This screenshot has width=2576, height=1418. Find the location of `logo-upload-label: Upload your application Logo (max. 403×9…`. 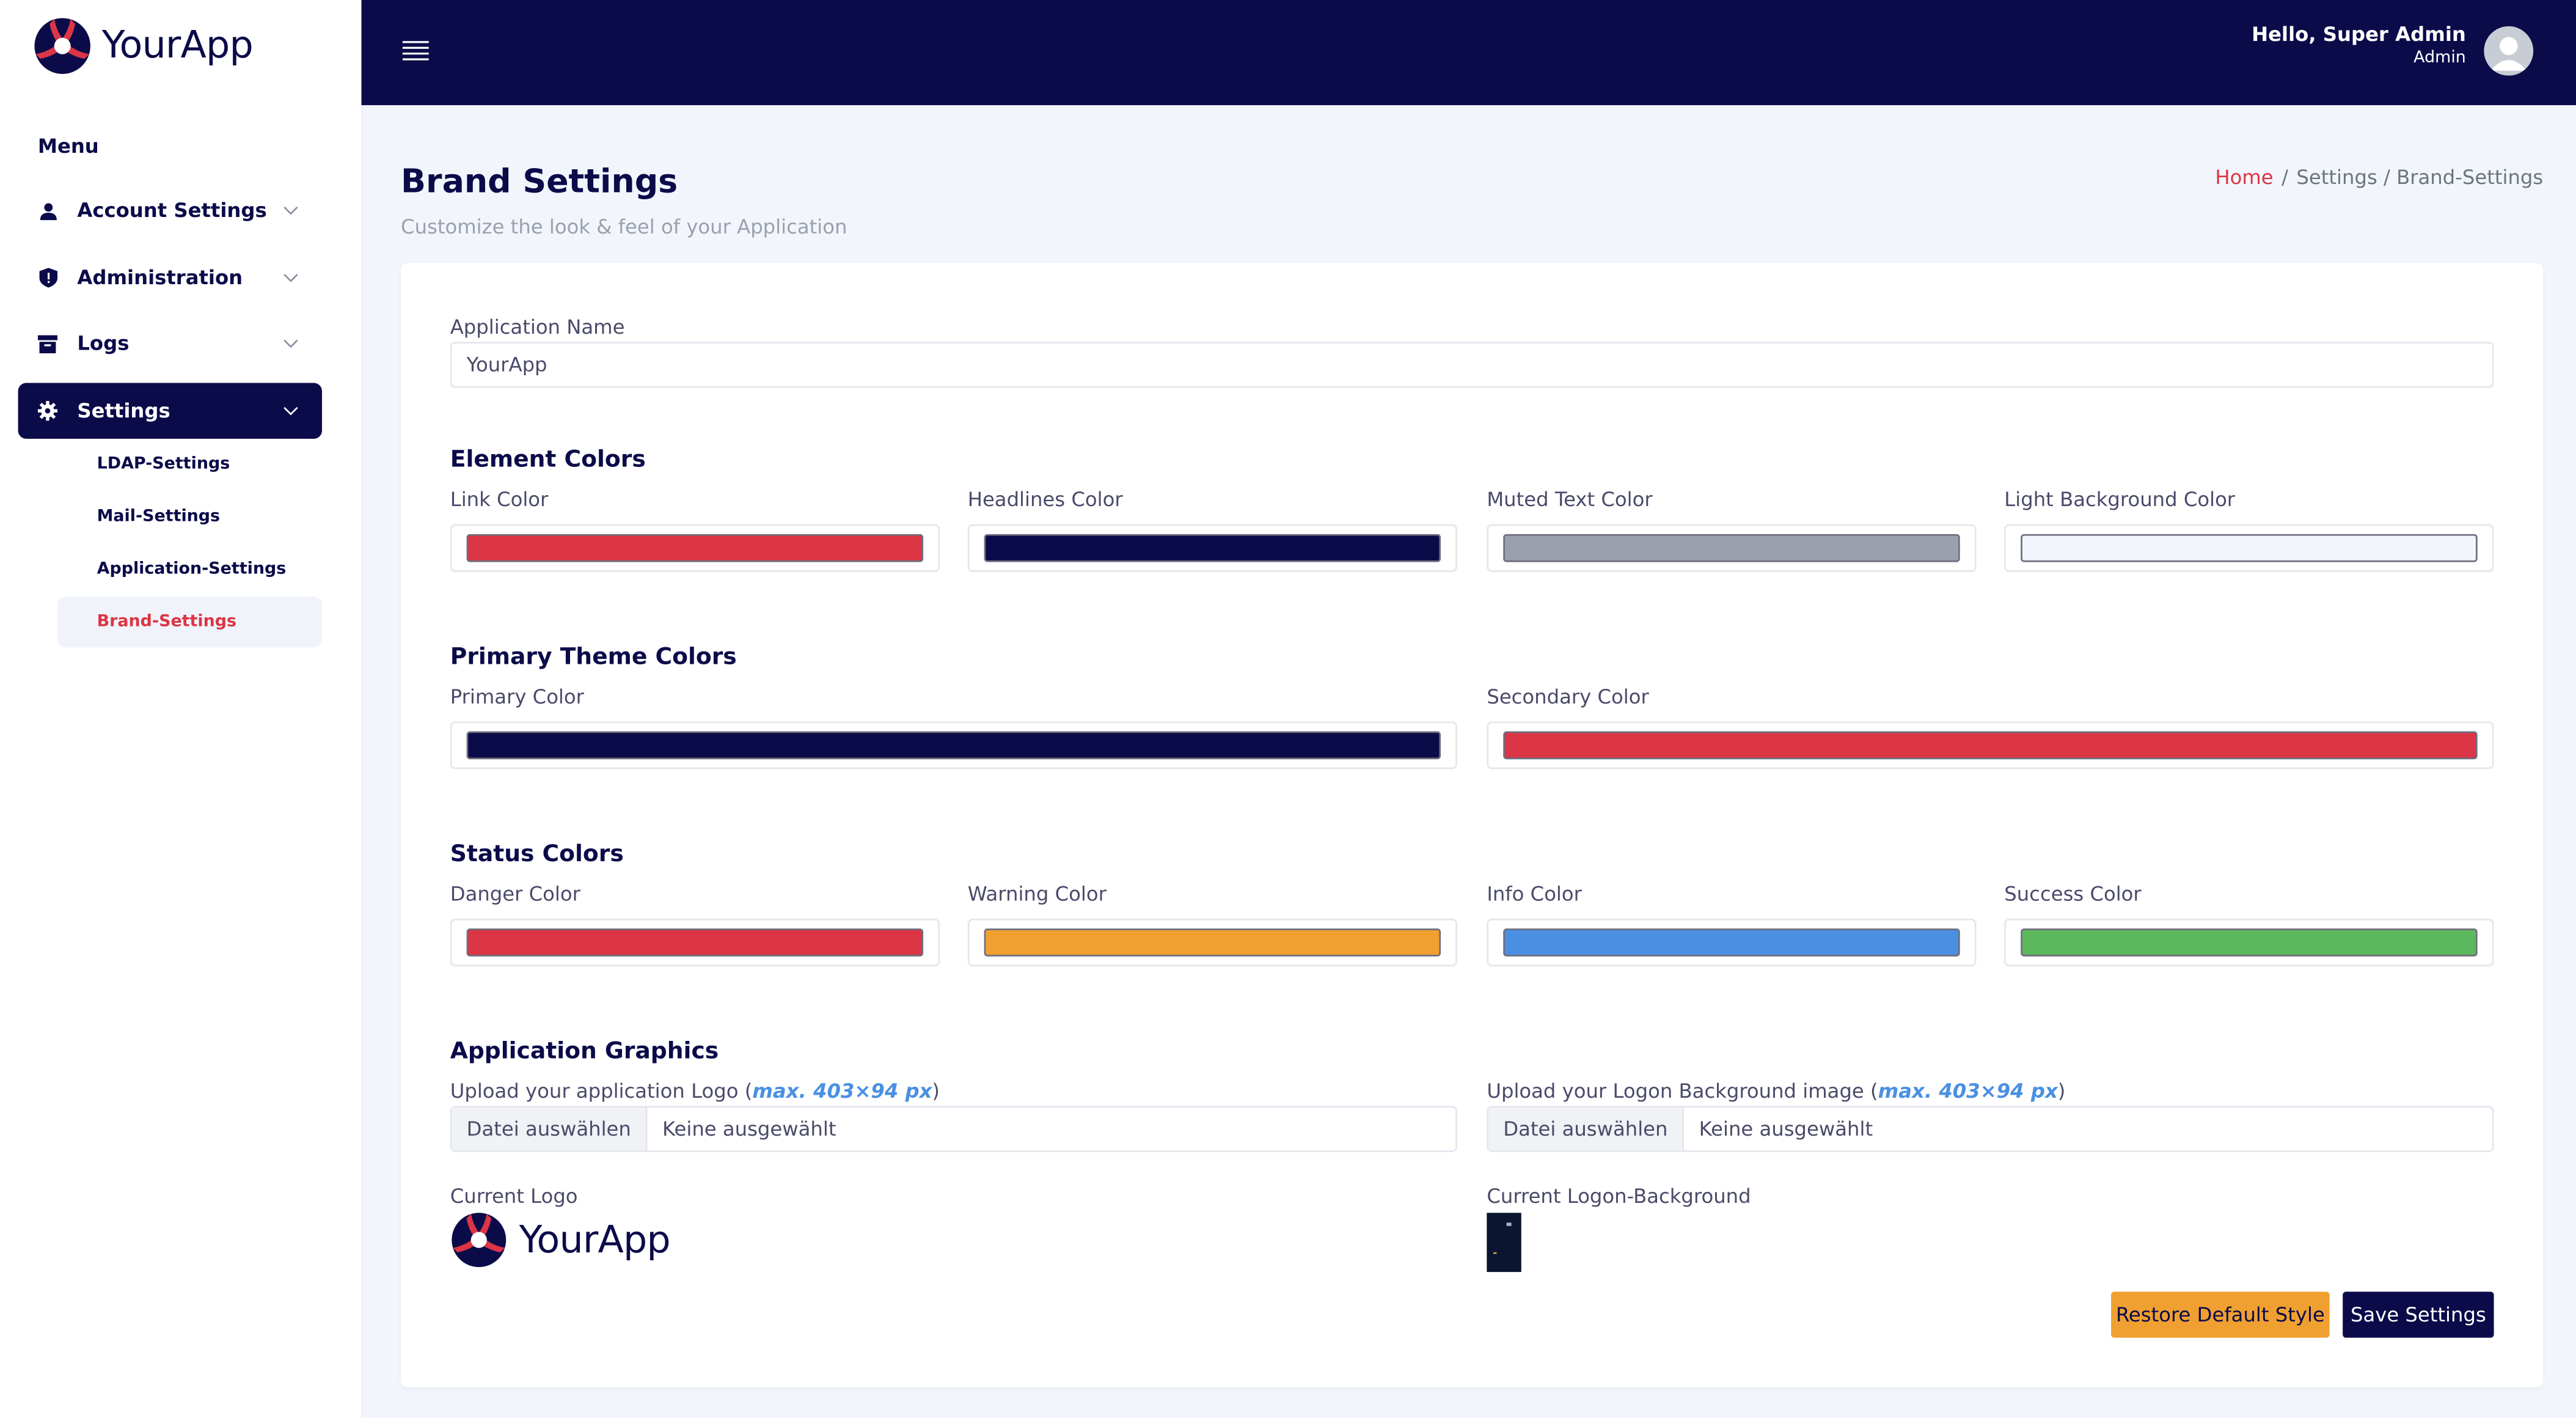

logo-upload-label: Upload your application Logo (max. 403×9… is located at coordinates (695, 1091).